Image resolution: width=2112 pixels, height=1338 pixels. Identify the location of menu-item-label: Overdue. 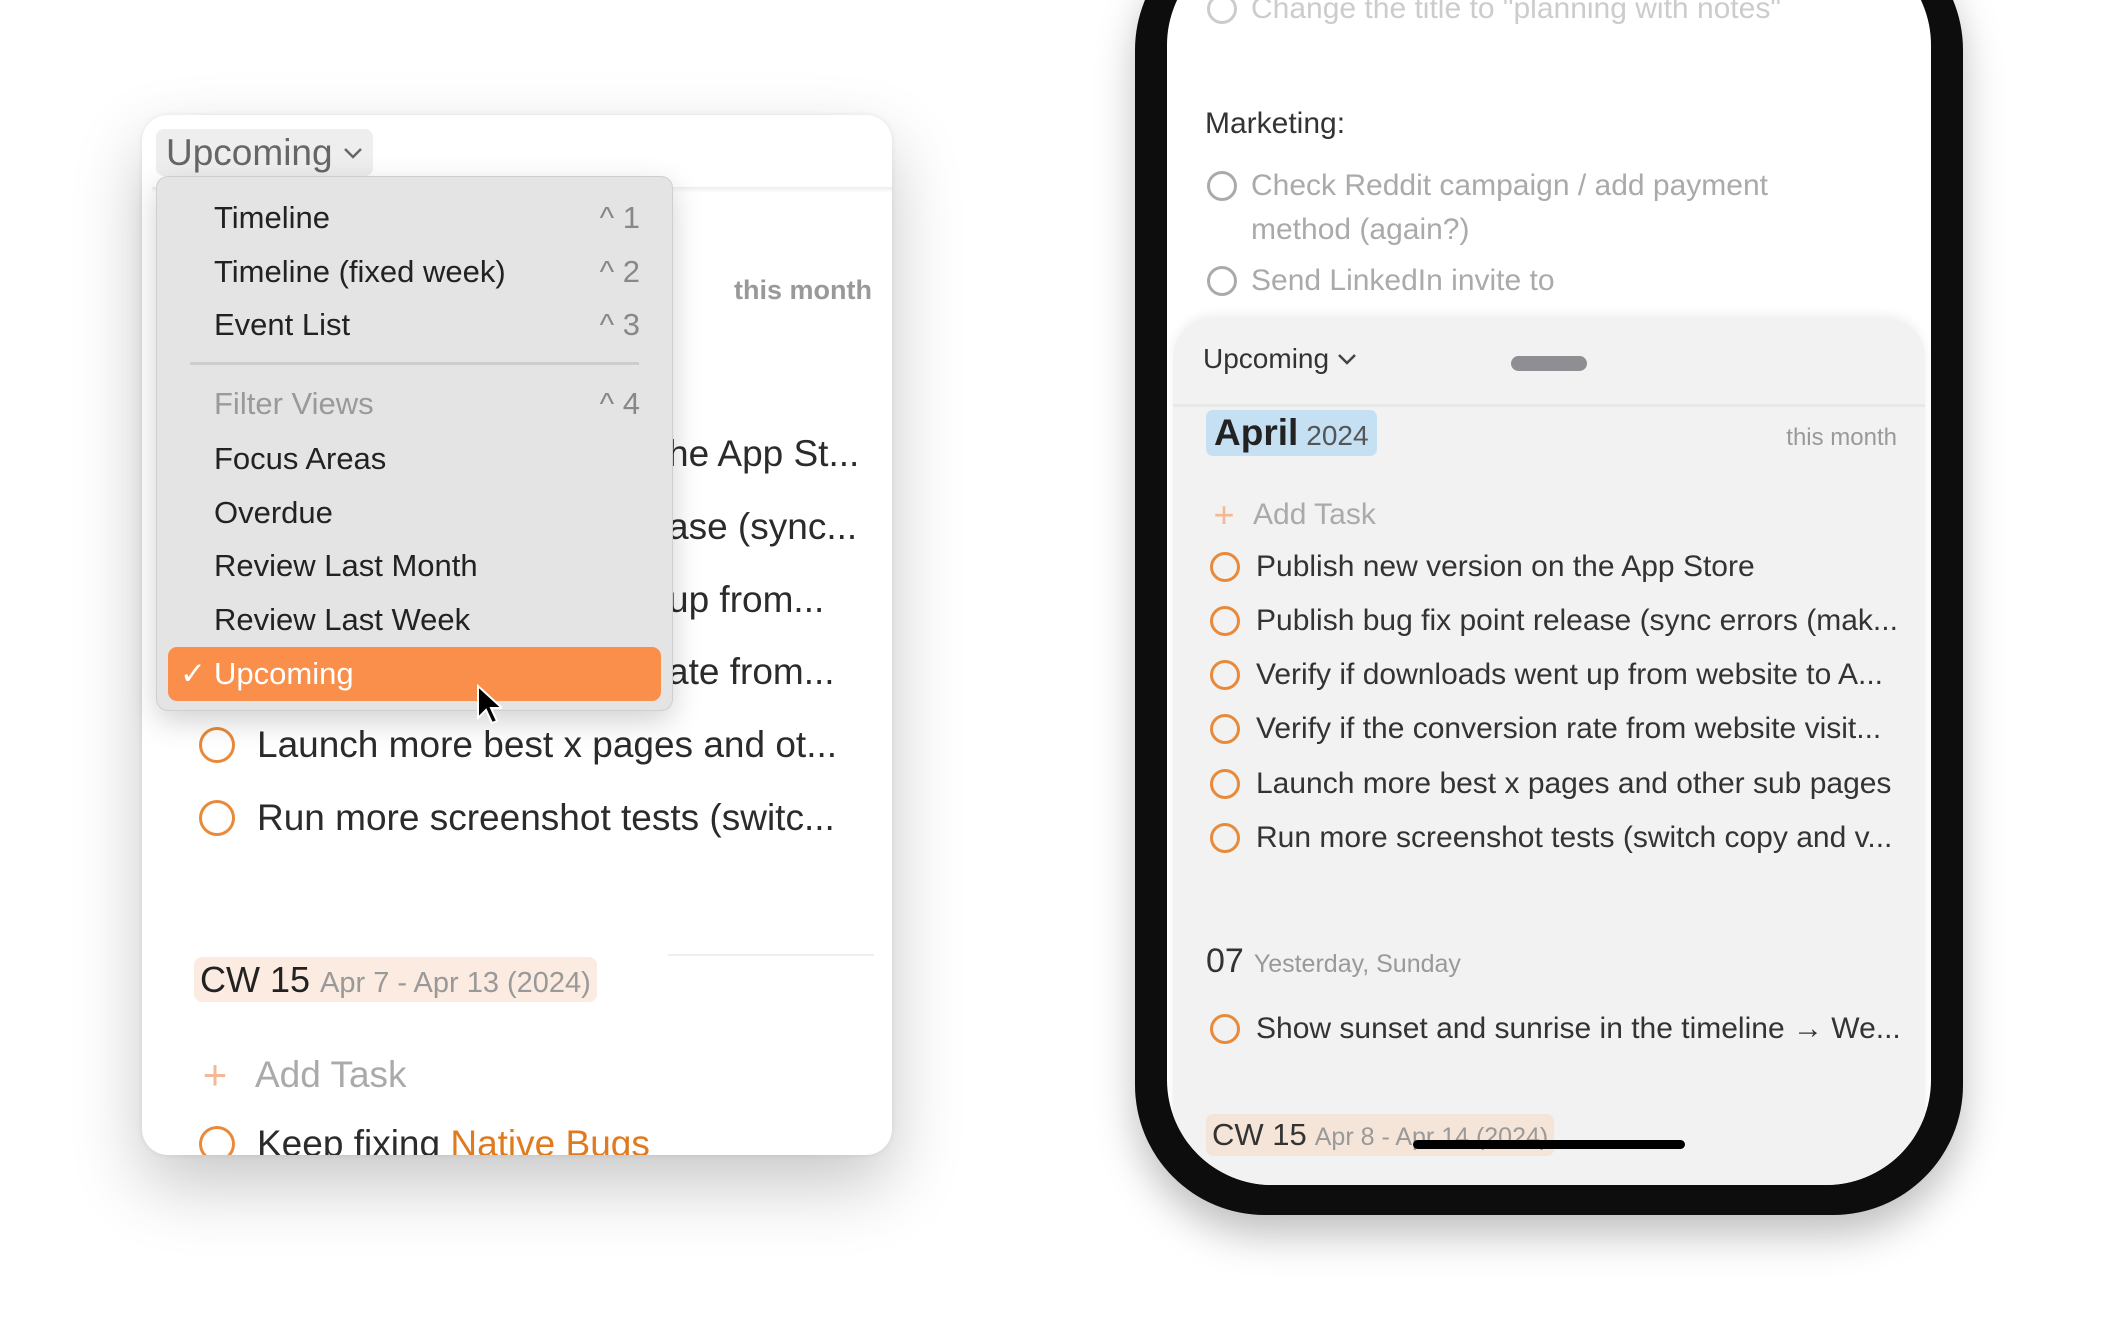
(273, 512).